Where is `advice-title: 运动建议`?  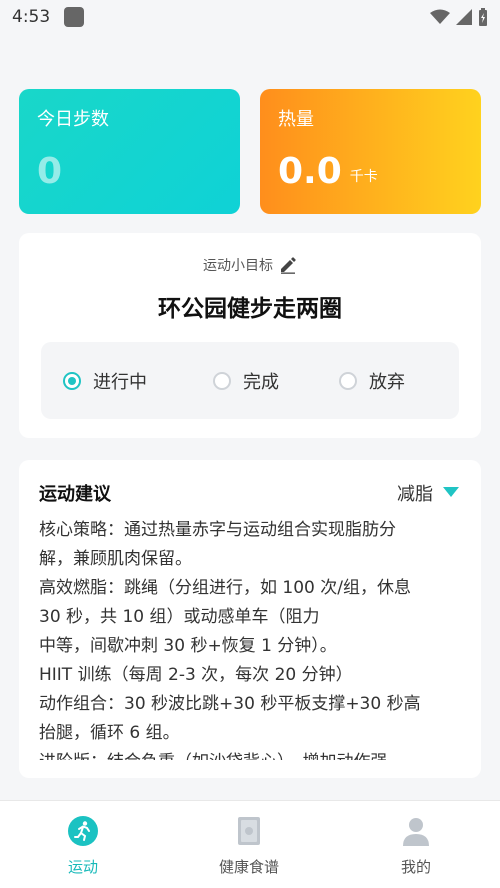
advice-title: 运动建议 is located at coordinates (75, 494).